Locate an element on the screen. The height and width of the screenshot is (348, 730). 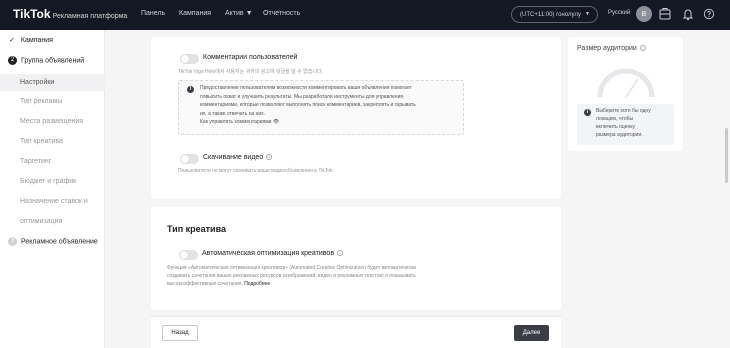
sidebar-item-label: Настройки is located at coordinates (37, 82).